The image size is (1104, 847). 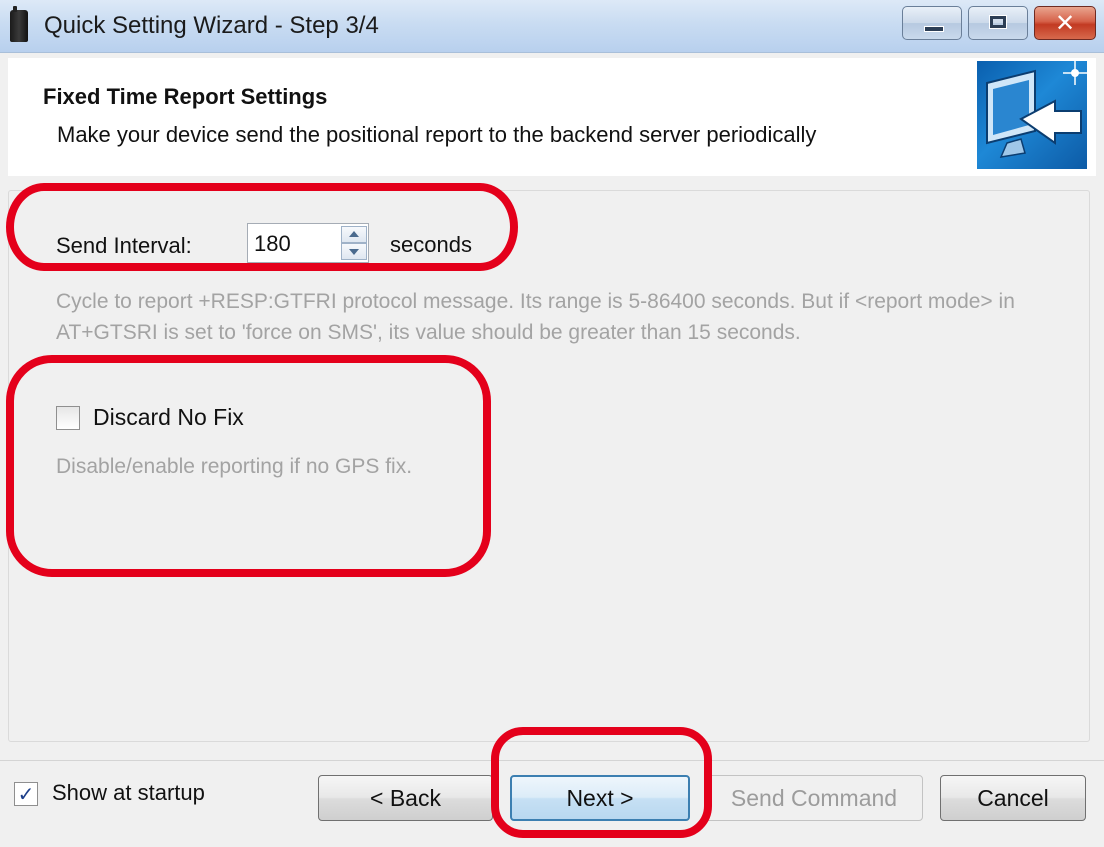 I want to click on red-highlight-next-button, so click(x=601, y=782).